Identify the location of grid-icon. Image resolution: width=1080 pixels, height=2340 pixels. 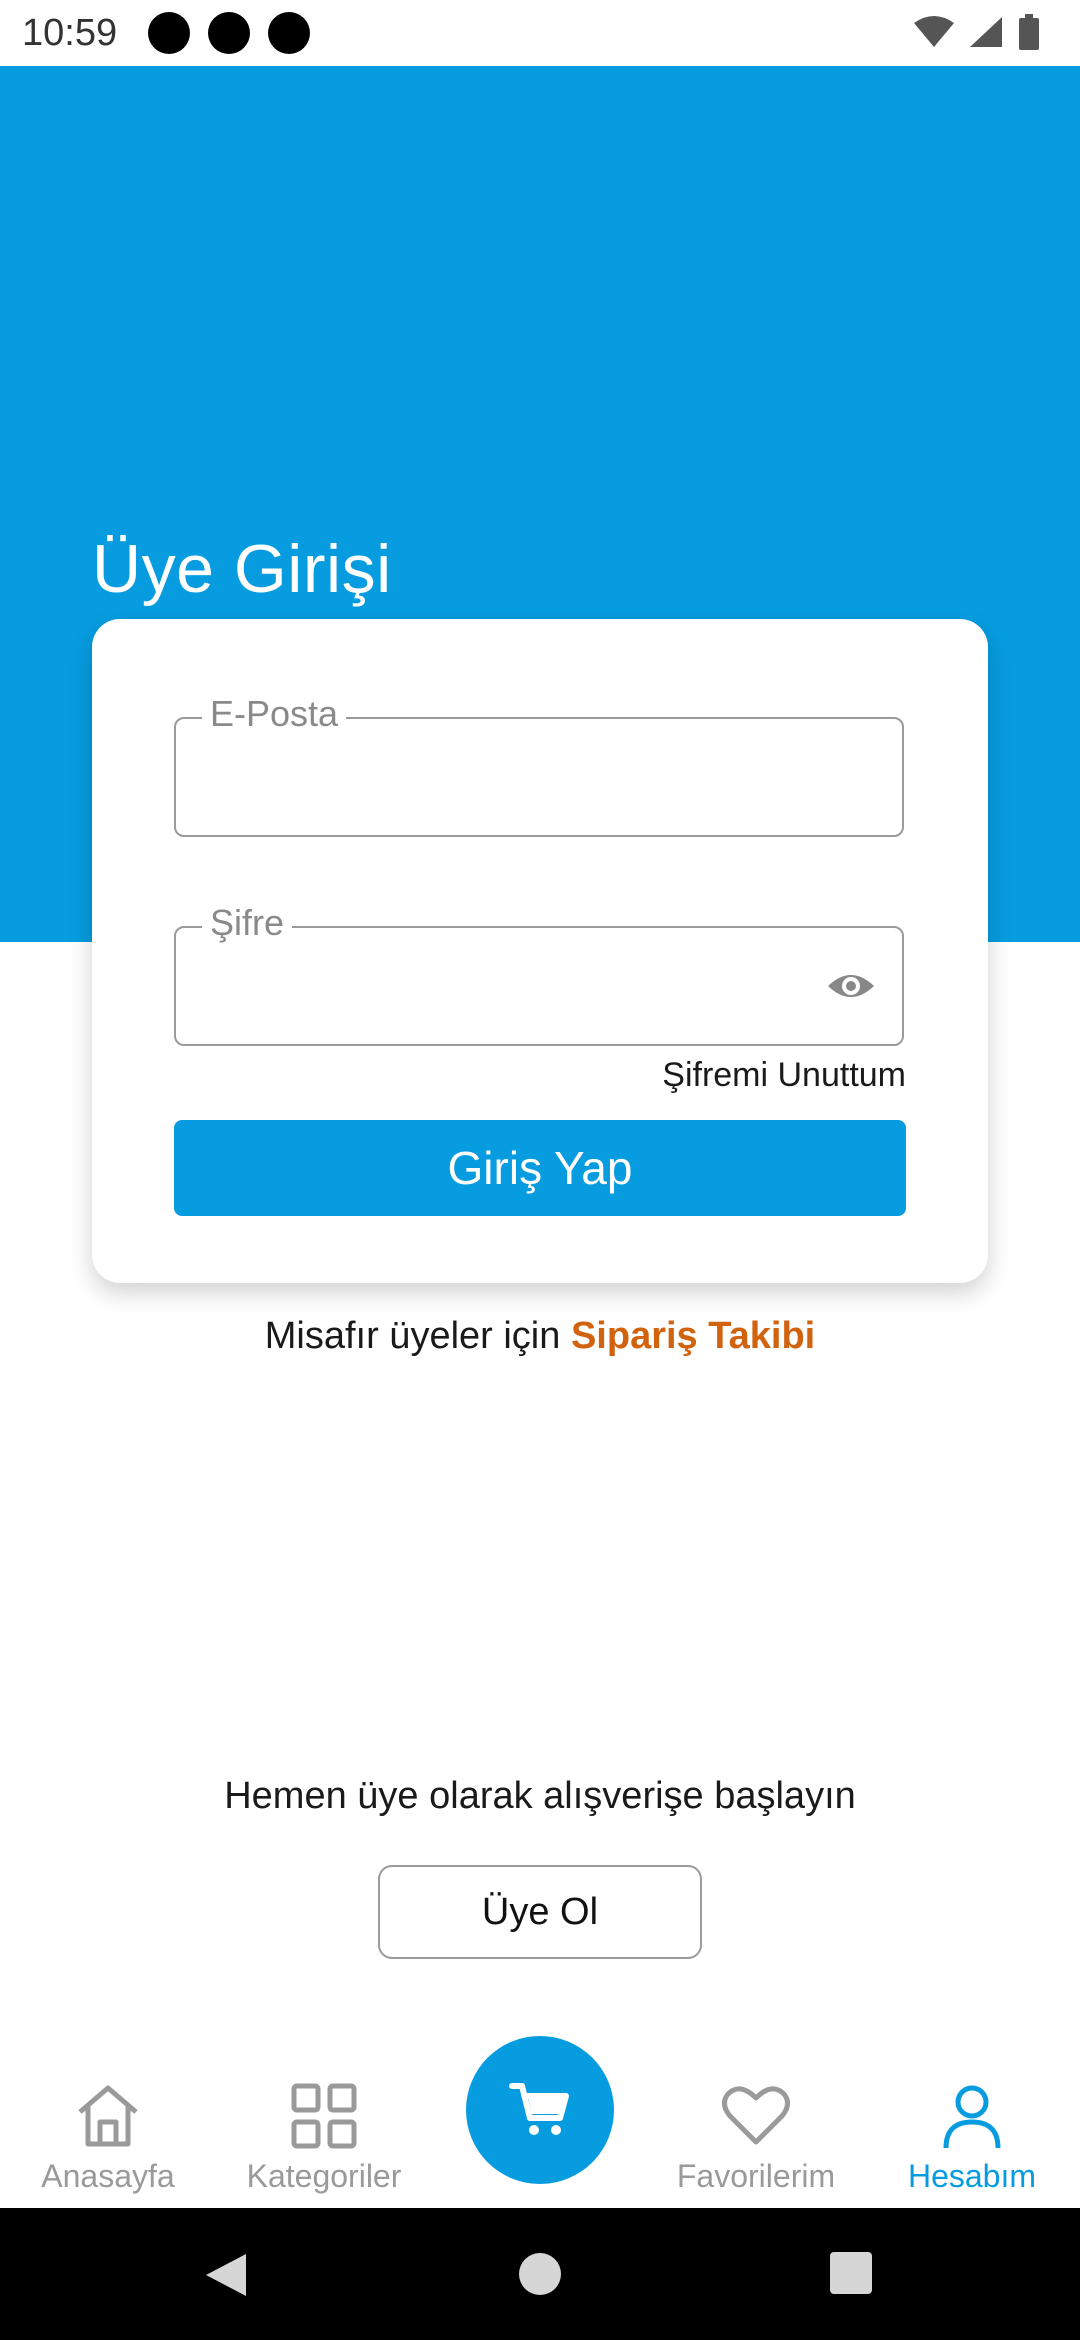
(324, 2116).